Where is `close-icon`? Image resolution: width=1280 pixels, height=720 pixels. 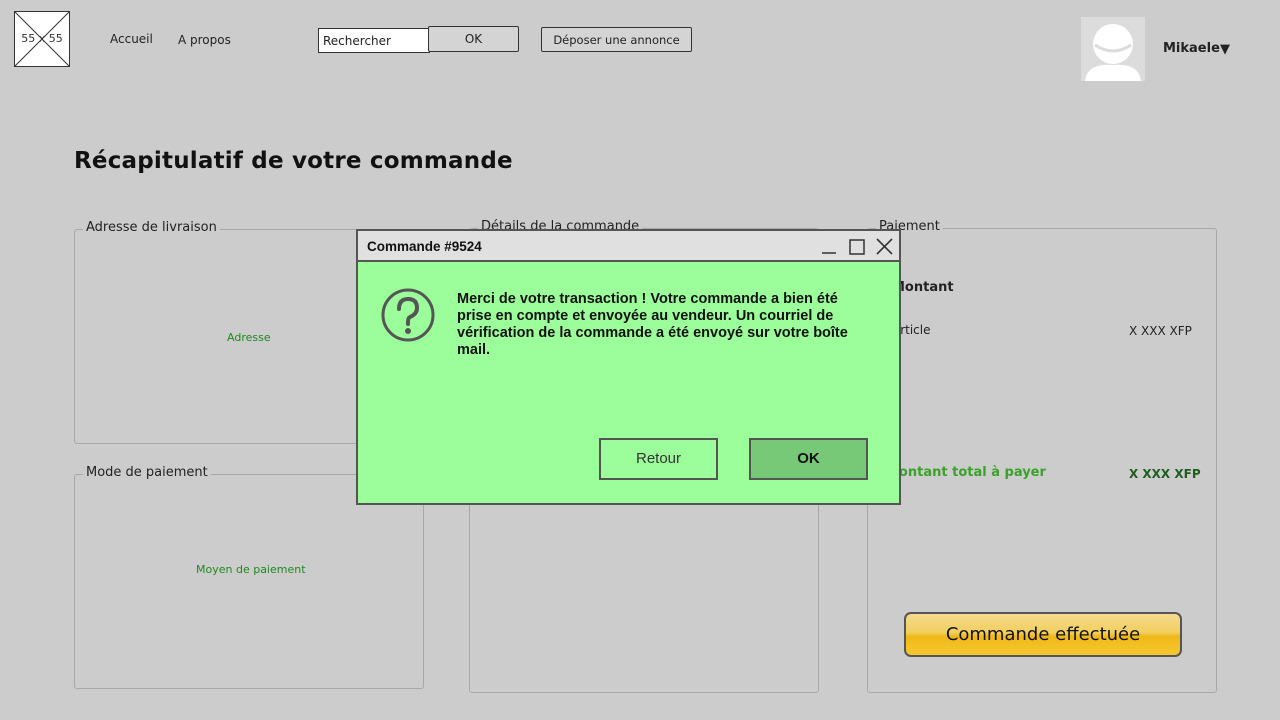
close-icon is located at coordinates (884, 246).